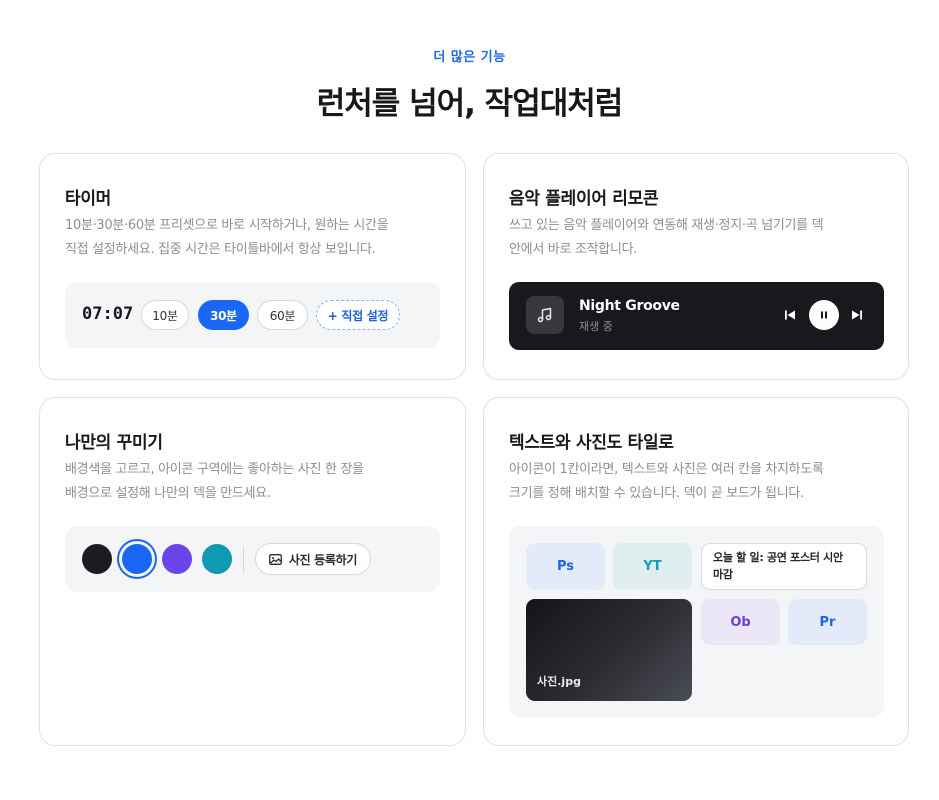 This screenshot has height=800, width=939. Describe the element at coordinates (784, 566) in the screenshot. I see `tile-text-note: 오늘 할 일: 공연 포스터 시안 마감` at that location.